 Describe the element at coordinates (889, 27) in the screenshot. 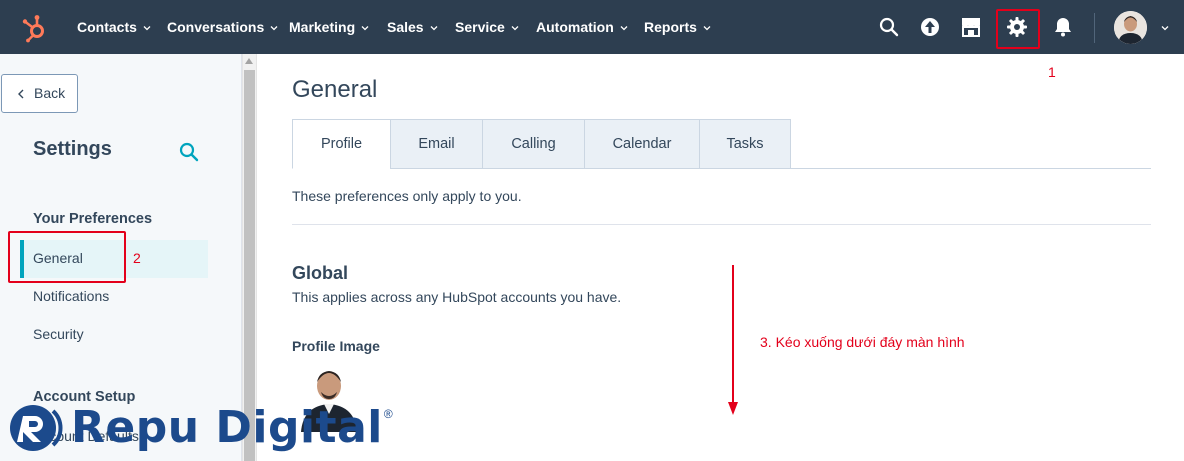

I see `search-icon` at that location.